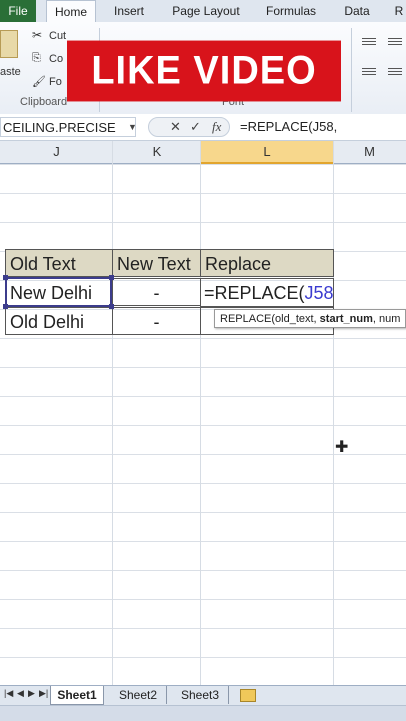  I want to click on tab-home: Home, so click(71, 12).